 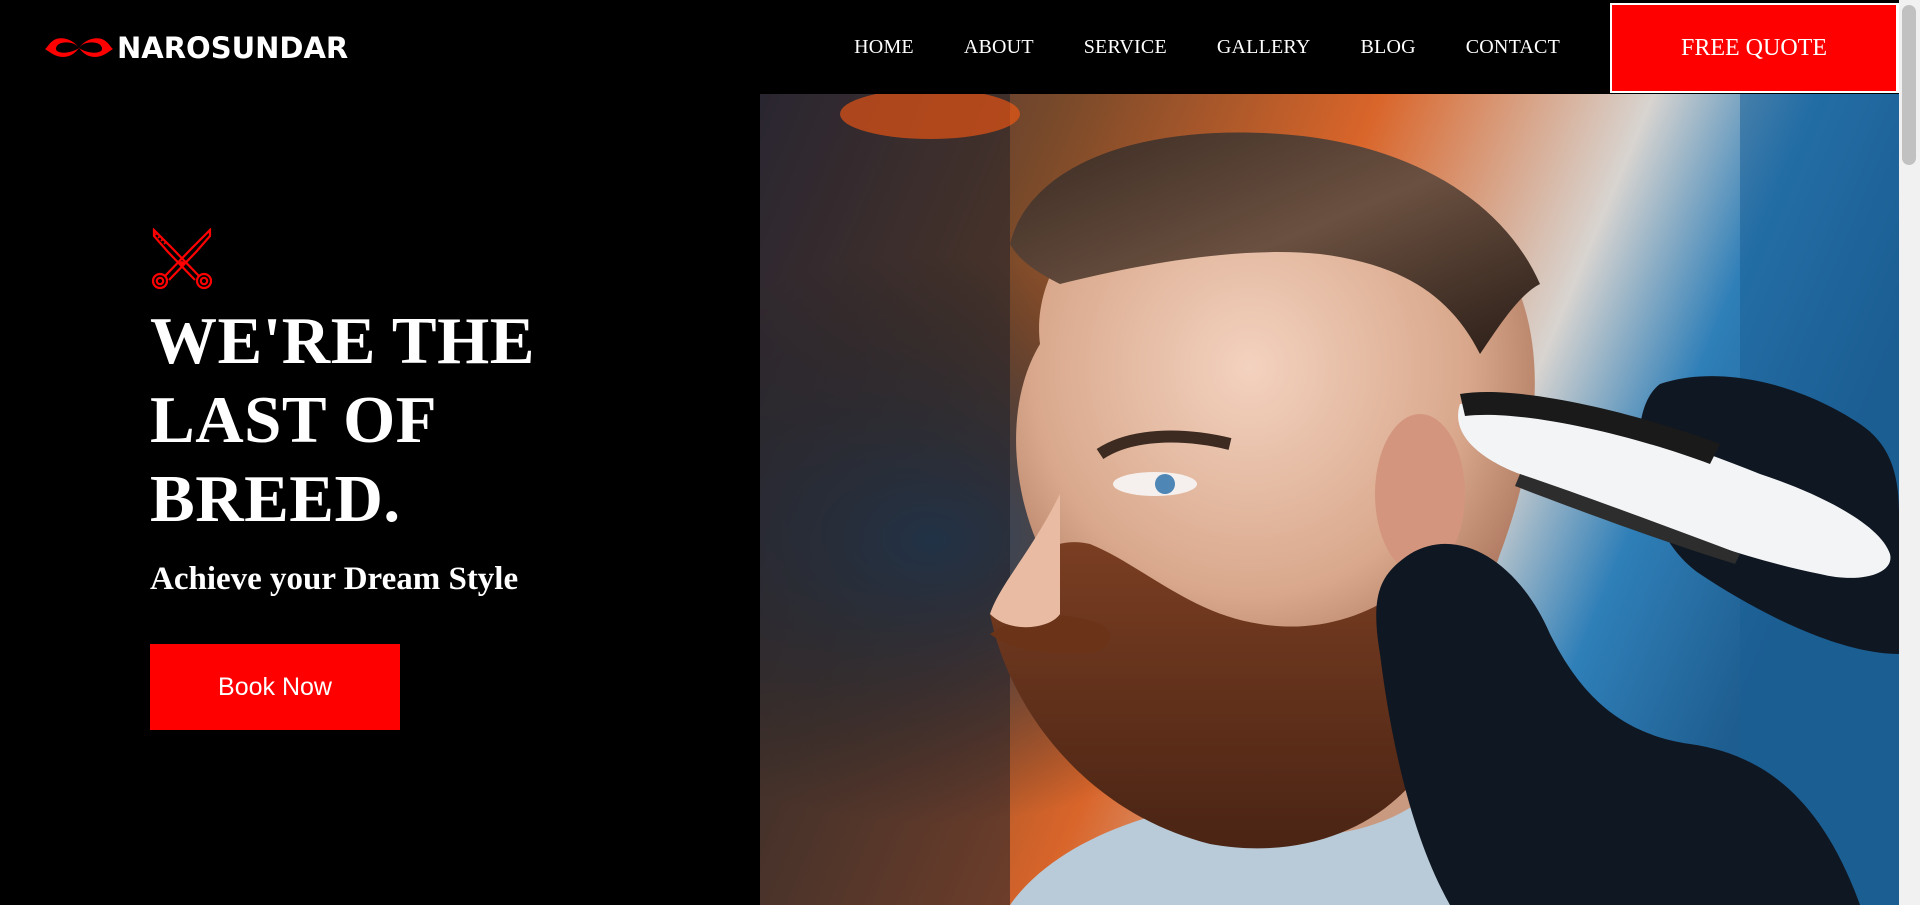 I want to click on nav-contact: CONTACT, so click(x=1513, y=47).